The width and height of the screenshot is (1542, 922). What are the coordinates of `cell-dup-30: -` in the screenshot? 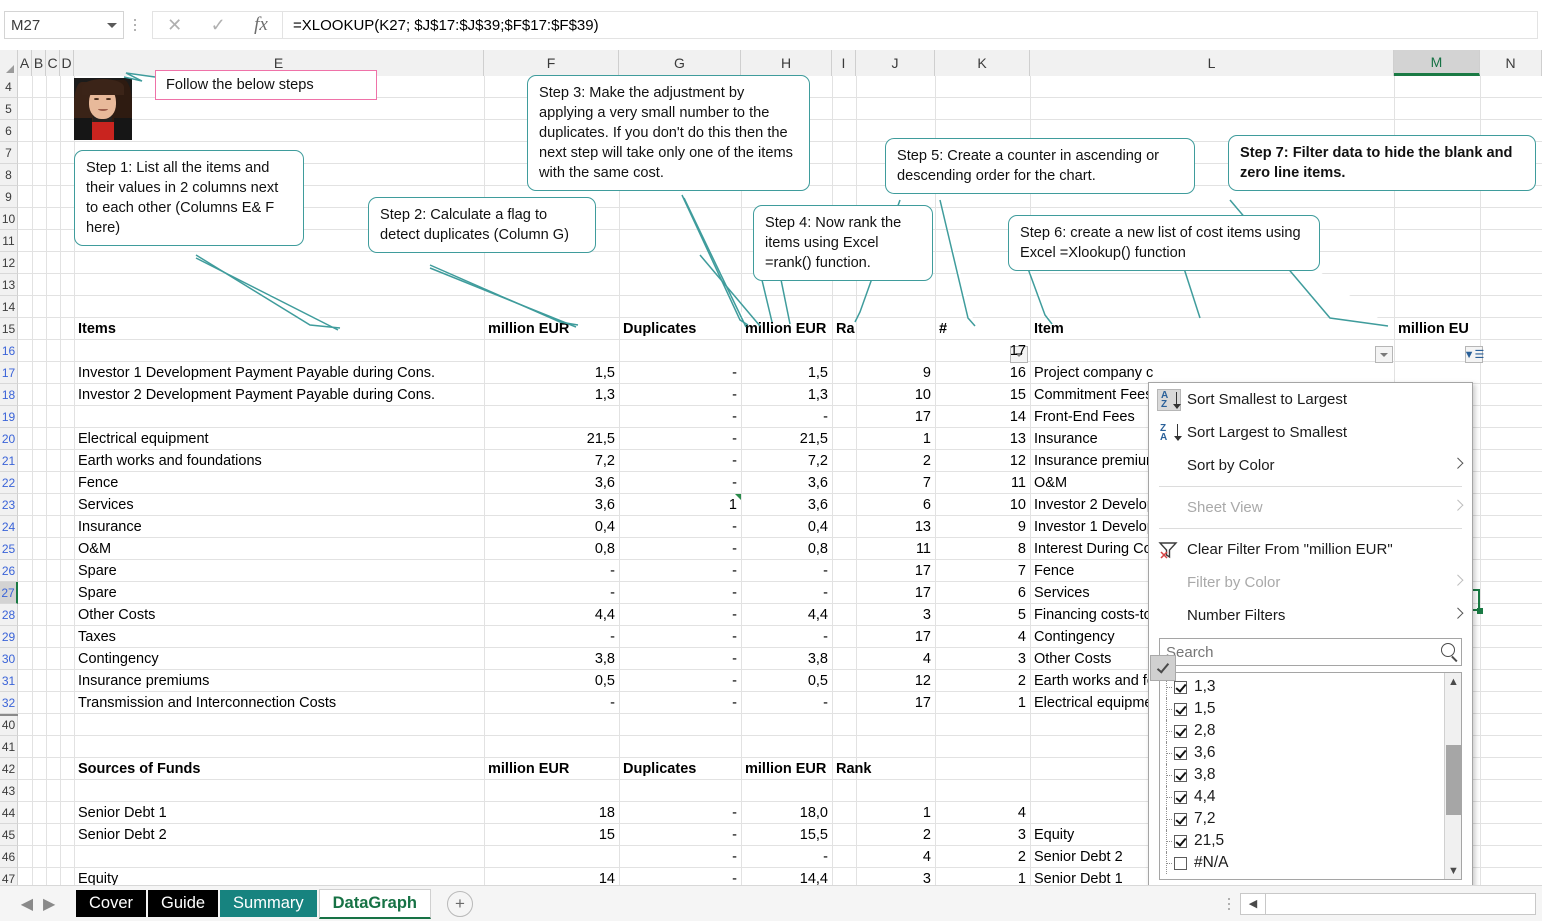 It's located at (680, 659).